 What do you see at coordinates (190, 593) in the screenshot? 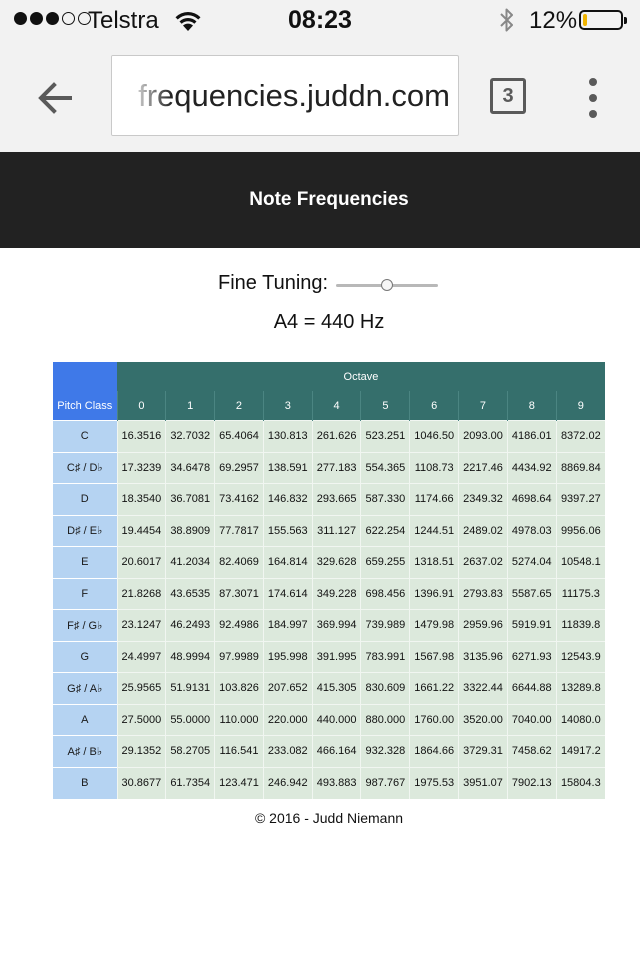
I see `frequency-cell: 43.6535` at bounding box center [190, 593].